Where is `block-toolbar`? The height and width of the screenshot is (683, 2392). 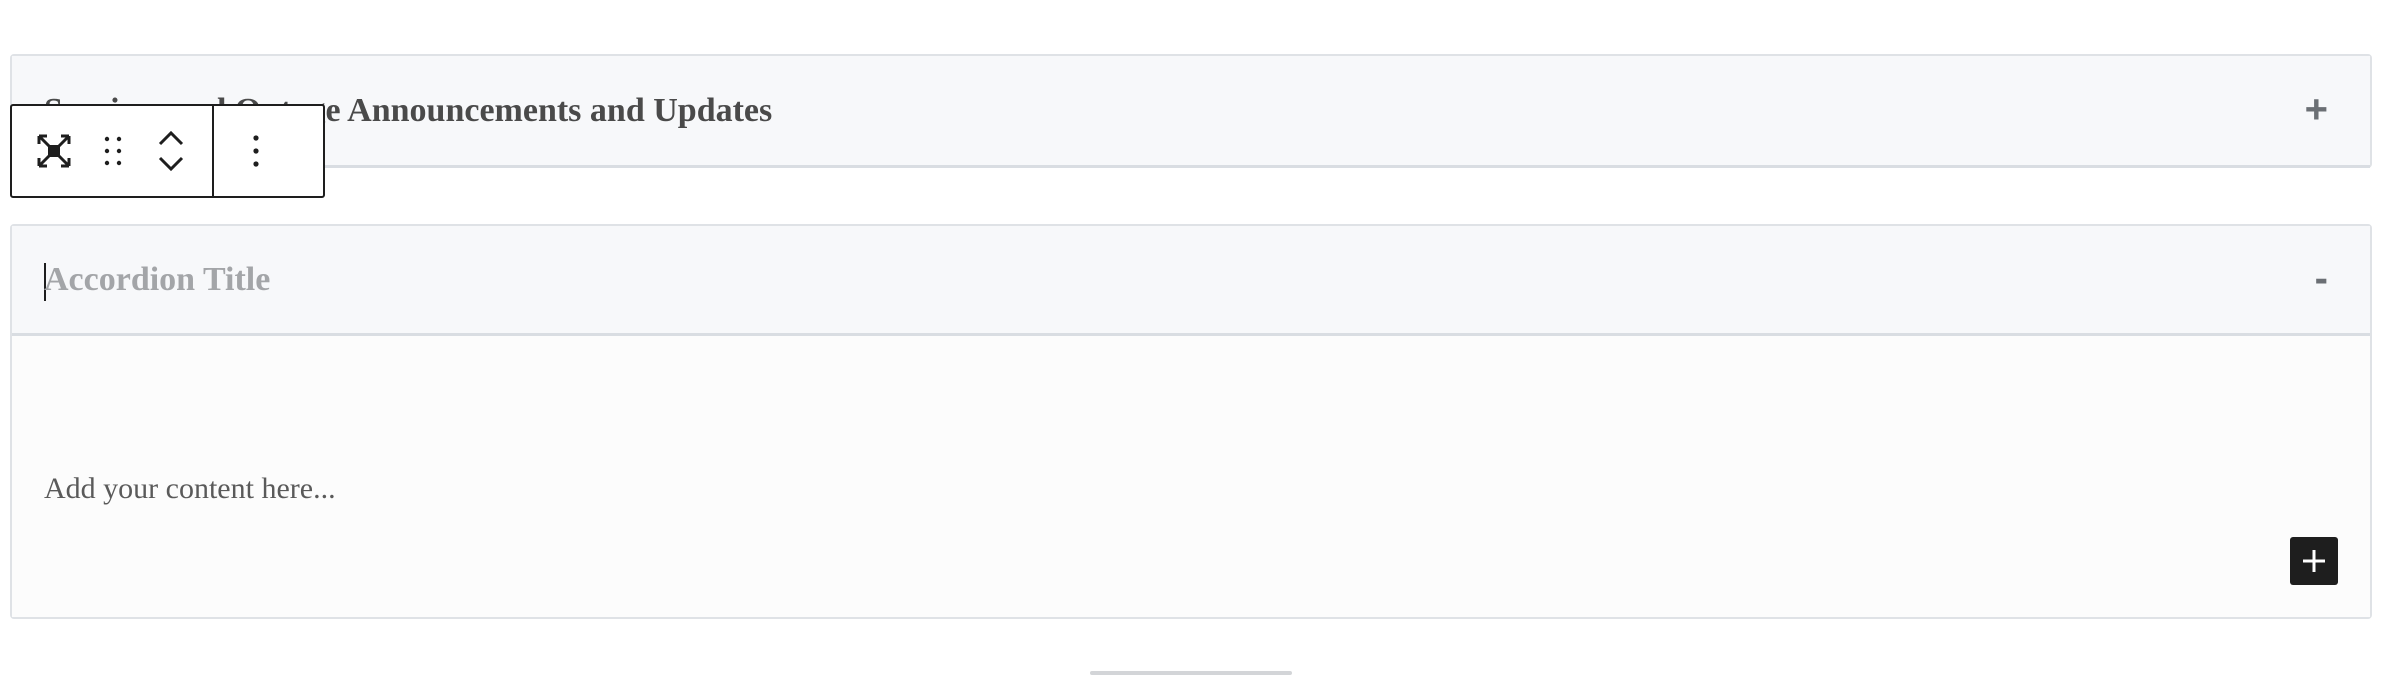 block-toolbar is located at coordinates (167, 151).